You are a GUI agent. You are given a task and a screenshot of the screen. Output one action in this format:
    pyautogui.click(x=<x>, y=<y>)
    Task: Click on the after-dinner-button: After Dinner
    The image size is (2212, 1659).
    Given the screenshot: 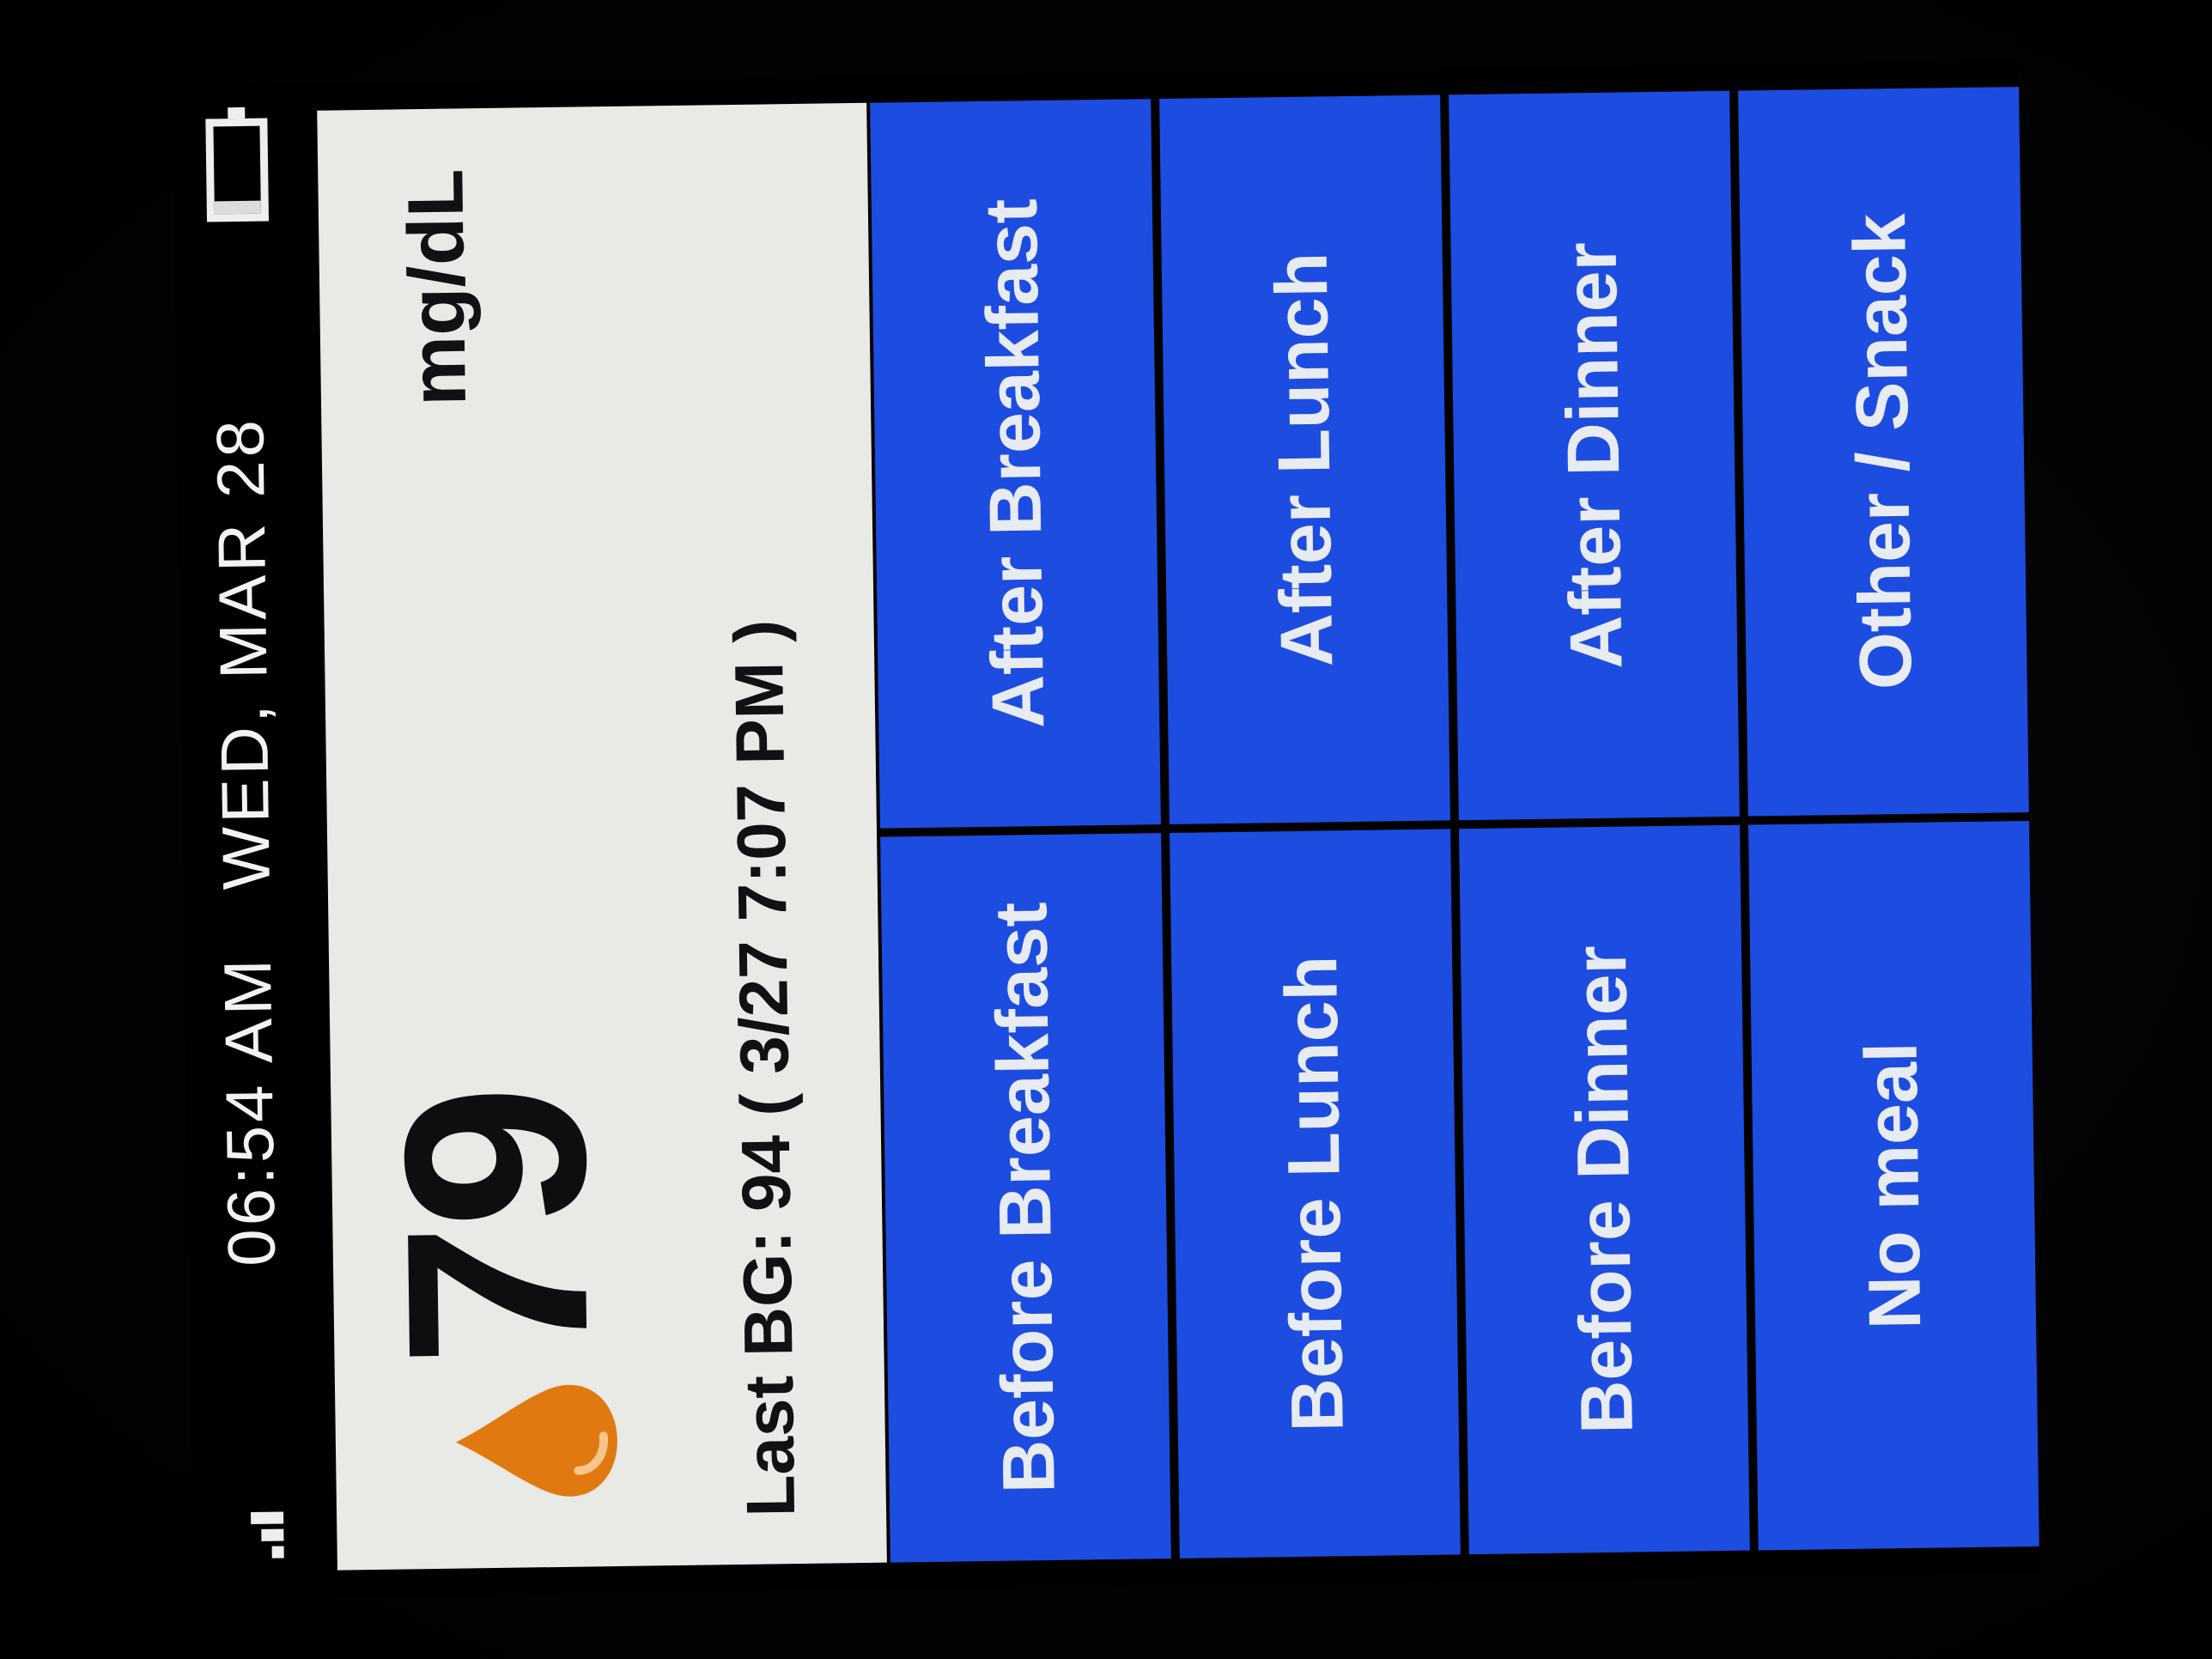 What is the action you would take?
    pyautogui.click(x=1594, y=455)
    